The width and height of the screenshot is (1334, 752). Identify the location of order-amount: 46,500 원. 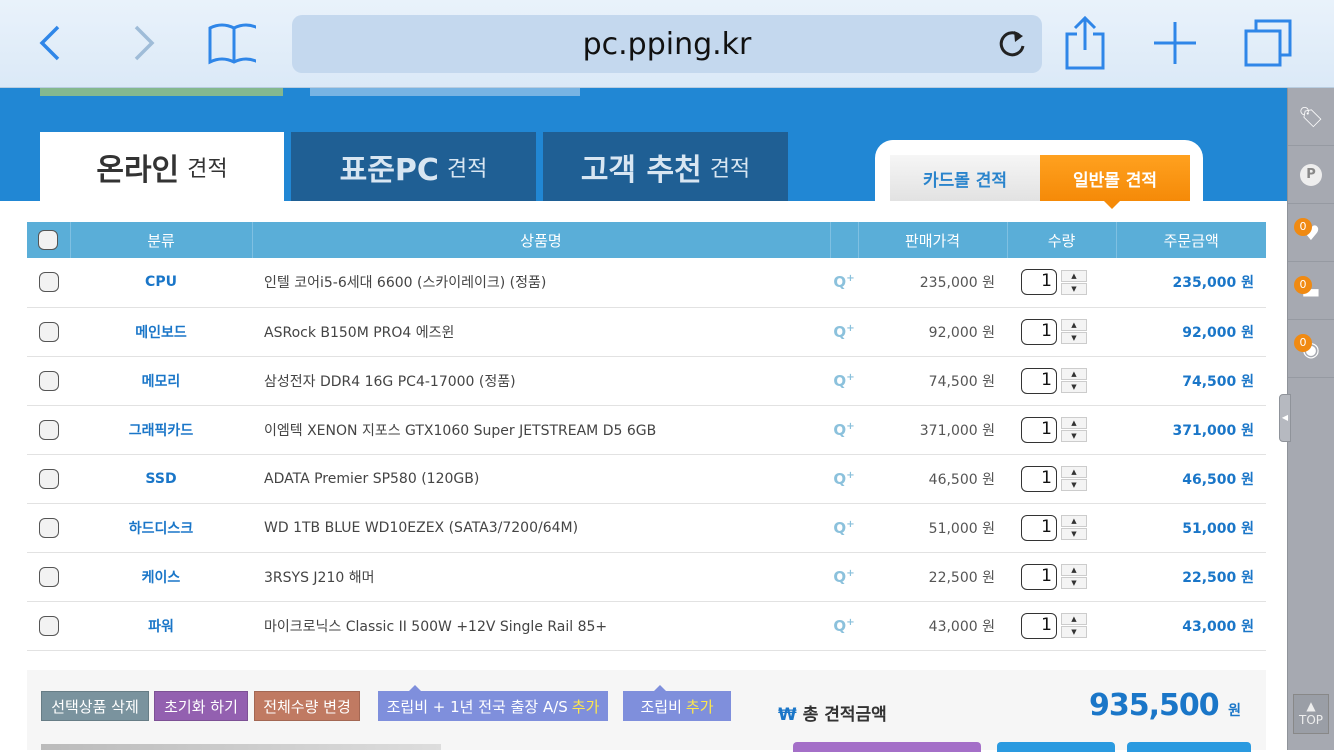
(1191, 479).